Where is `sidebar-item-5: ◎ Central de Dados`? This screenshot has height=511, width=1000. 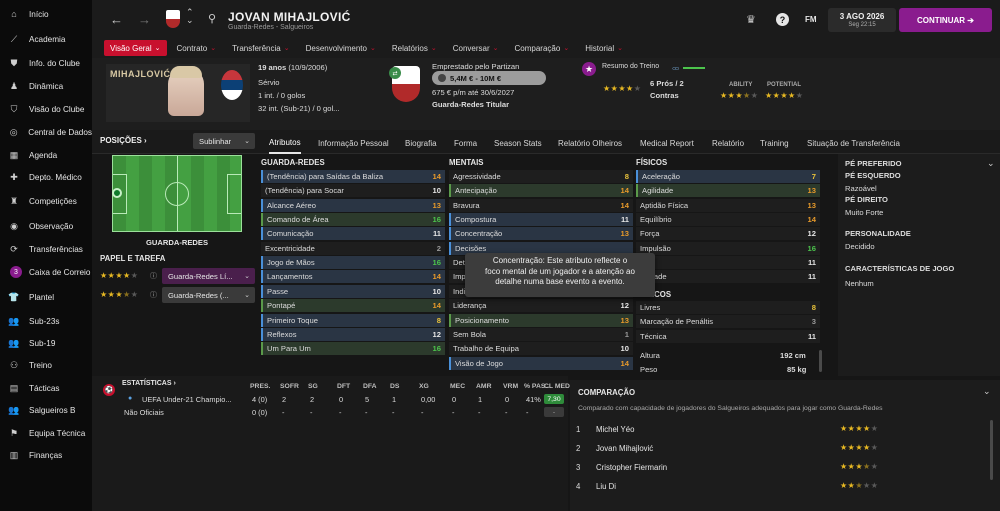
sidebar-item-5: ◎ Central de Dados is located at coordinates (46, 132).